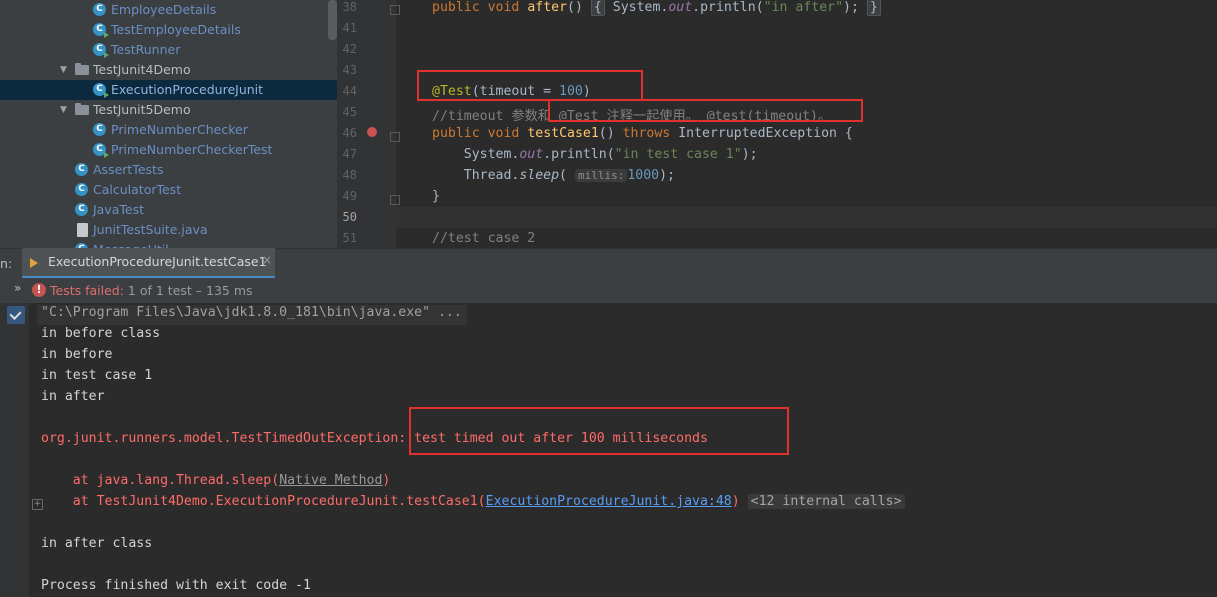  What do you see at coordinates (168, 30) in the screenshot?
I see `tree-item-test-employee-details: C TestEmployeeDetails` at bounding box center [168, 30].